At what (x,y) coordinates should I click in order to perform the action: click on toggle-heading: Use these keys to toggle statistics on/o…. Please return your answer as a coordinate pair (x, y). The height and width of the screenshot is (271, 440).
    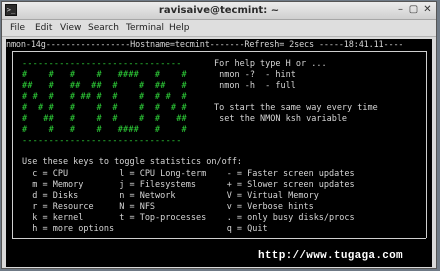
    Looking at the image, I should click on (132, 162).